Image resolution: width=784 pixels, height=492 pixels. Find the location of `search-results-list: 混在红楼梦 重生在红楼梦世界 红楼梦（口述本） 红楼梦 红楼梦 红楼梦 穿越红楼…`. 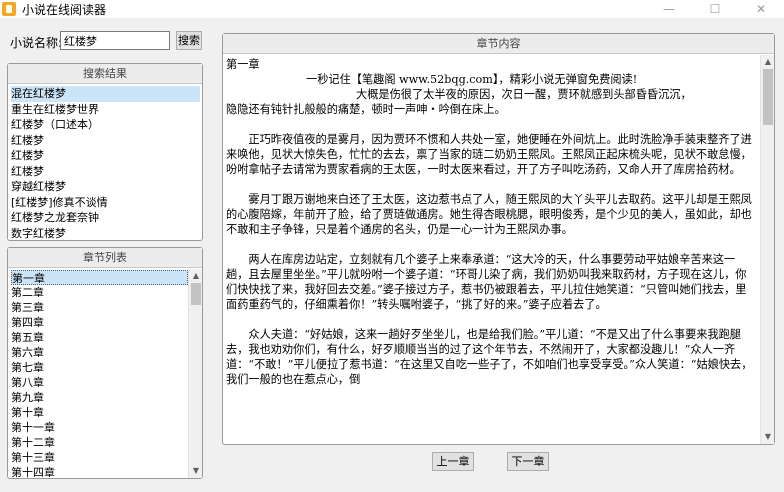

search-results-list: 混在红楼梦 重生在红楼梦世界 红楼梦（口述本） 红楼梦 红楼梦 红楼梦 穿越红楼… is located at coordinates (105, 162).